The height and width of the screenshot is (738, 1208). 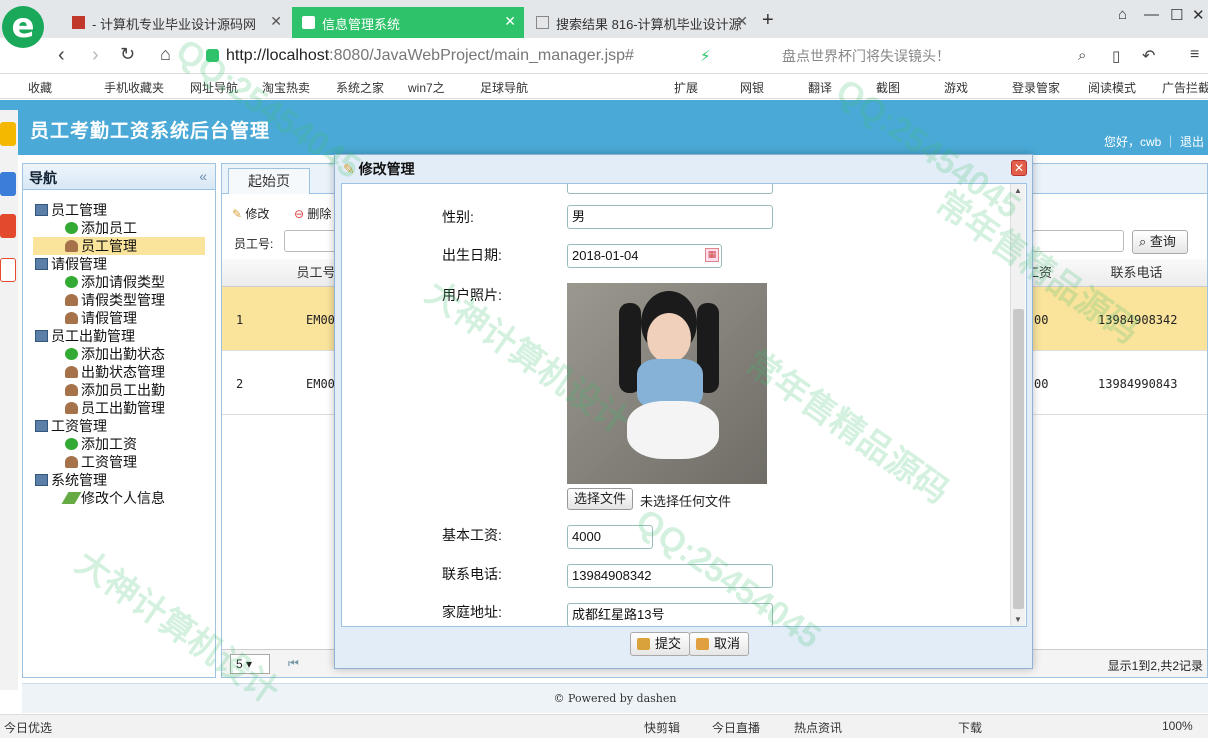 I want to click on sidebar-app-icon, so click(x=8, y=184).